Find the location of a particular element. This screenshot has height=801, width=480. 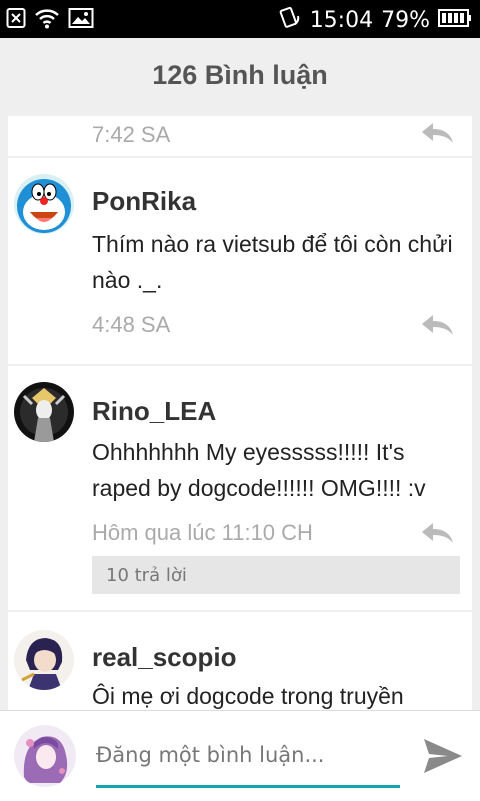

replies-count: 10 trả lời is located at coordinates (146, 575).